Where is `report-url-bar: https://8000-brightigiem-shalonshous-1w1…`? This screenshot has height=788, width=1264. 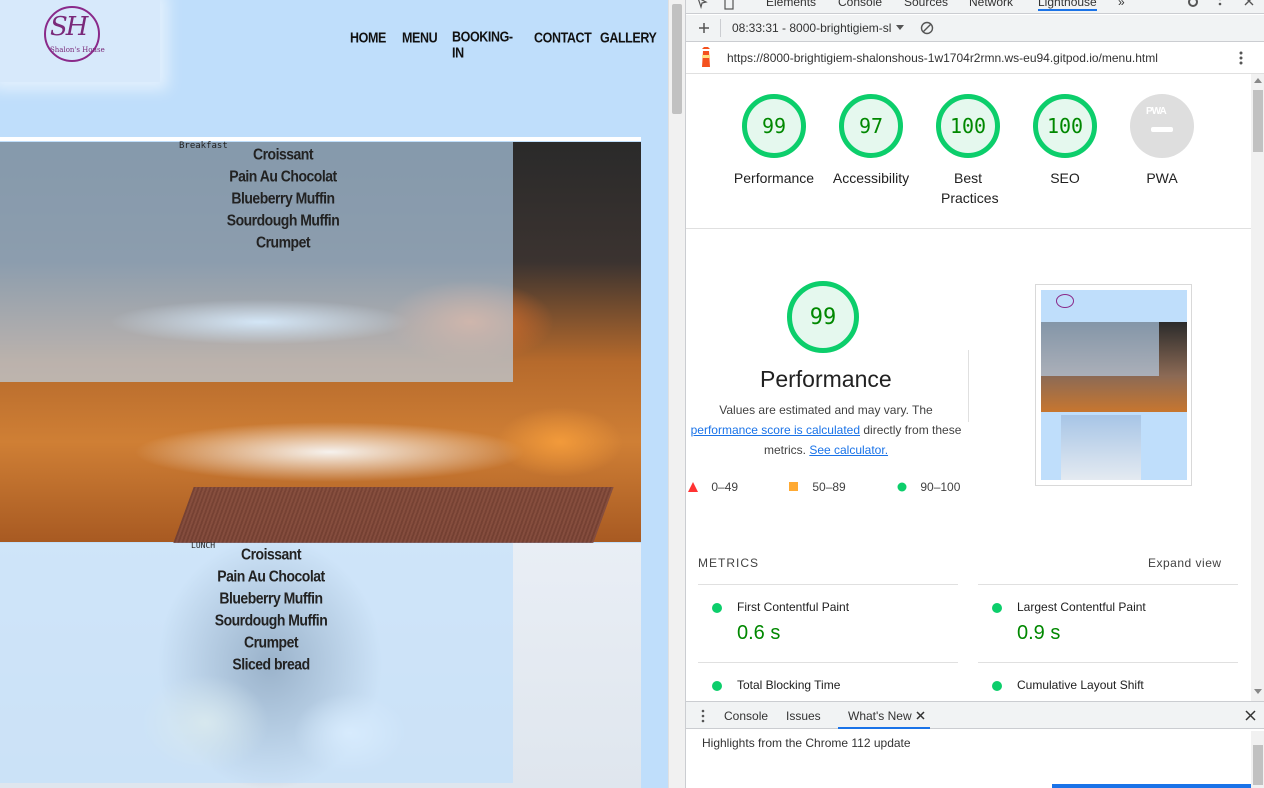 report-url-bar: https://8000-brightigiem-shalonshous-1w1… is located at coordinates (975, 58).